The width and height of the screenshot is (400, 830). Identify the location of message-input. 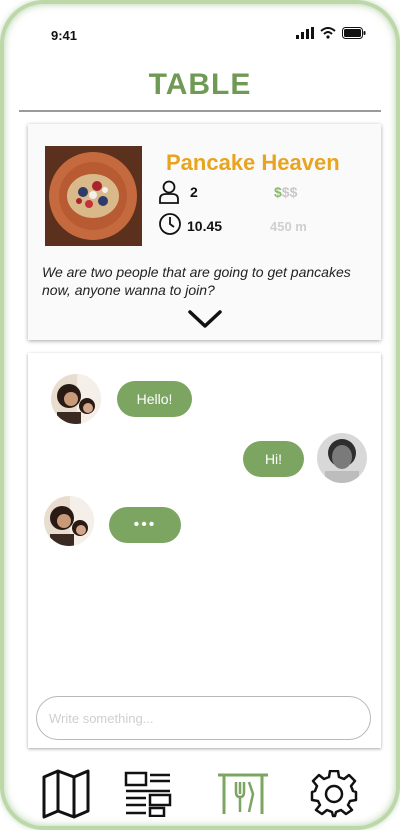
(203, 718).